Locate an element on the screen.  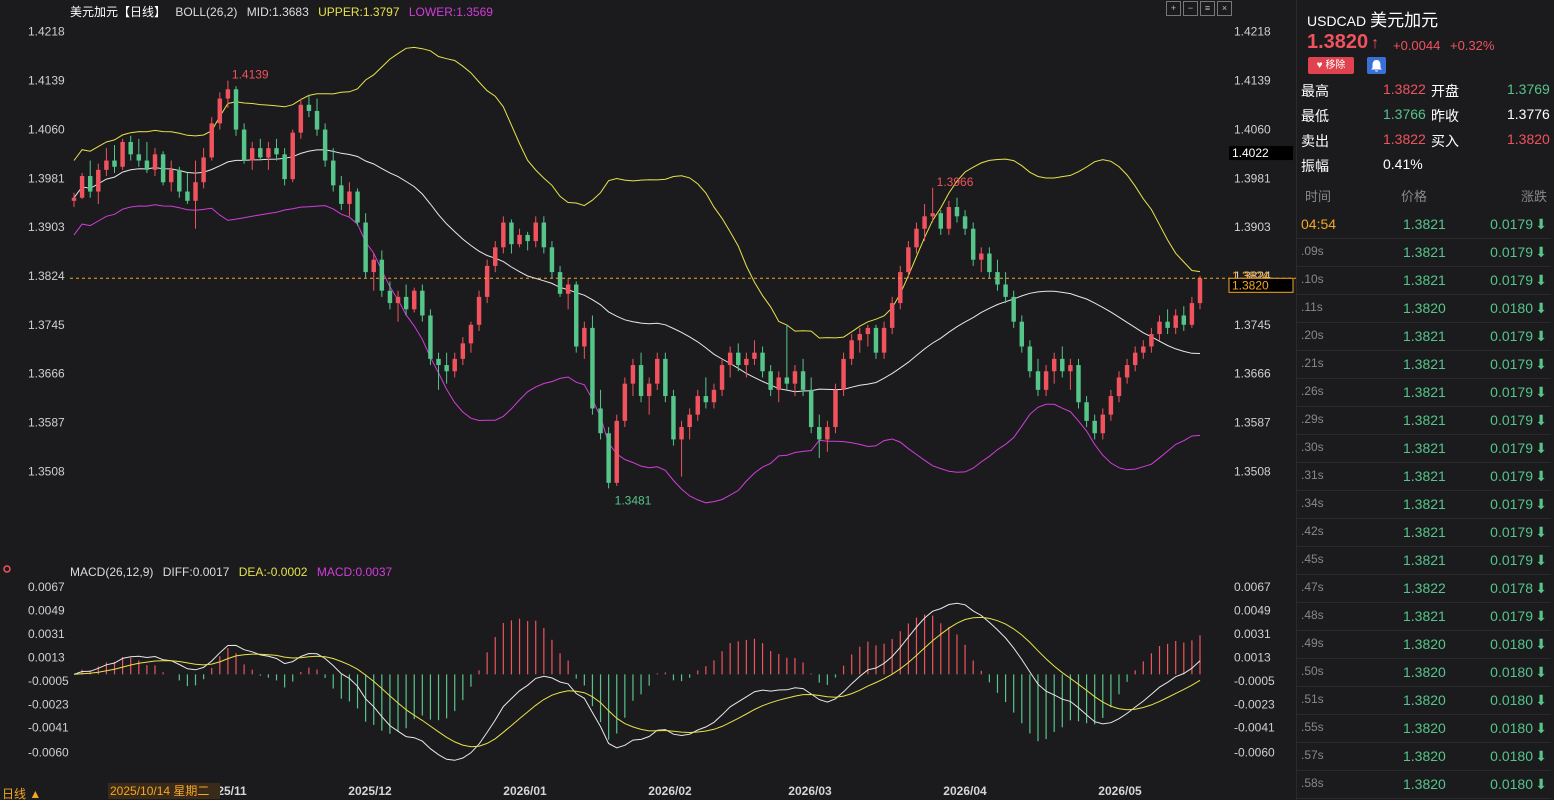
price-axis-label-left: 1.3981 is located at coordinates (46, 179).